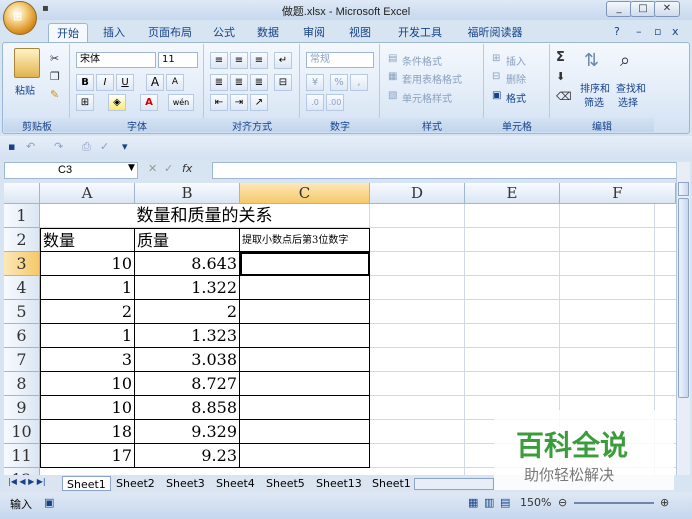 The image size is (692, 519). Describe the element at coordinates (87, 384) in the screenshot. I see `cell-a8: 10` at that location.